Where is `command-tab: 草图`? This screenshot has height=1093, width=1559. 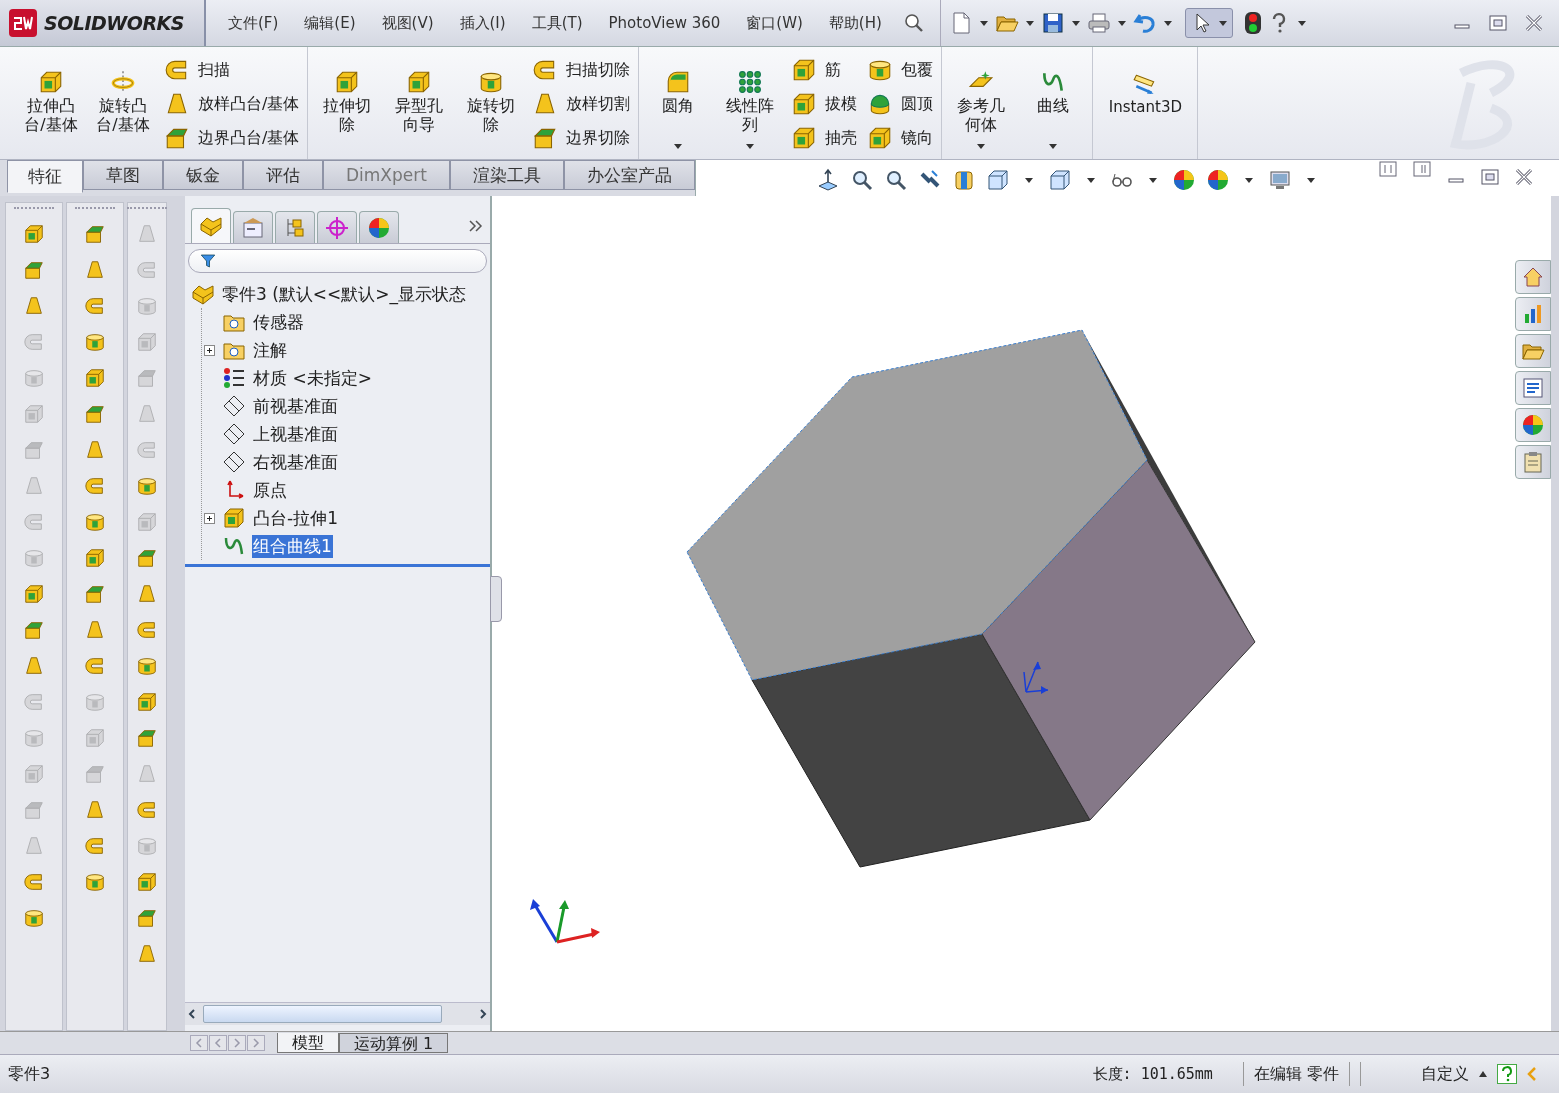 command-tab: 草图 is located at coordinates (123, 175).